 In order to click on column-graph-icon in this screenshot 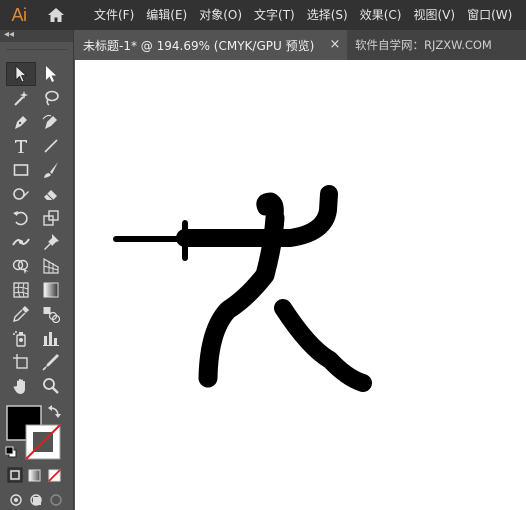, I will do `click(51, 339)`.